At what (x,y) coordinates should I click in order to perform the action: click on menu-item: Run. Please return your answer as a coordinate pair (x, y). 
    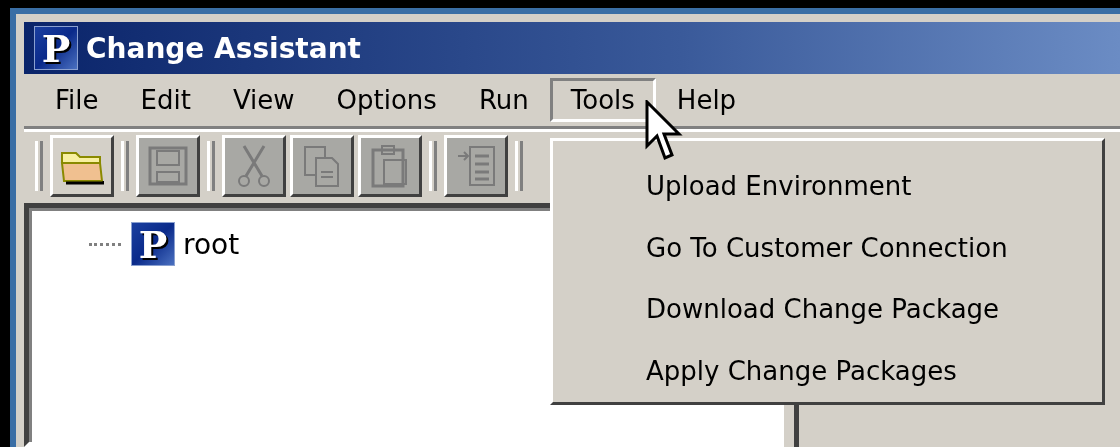
    Looking at the image, I should click on (503, 100).